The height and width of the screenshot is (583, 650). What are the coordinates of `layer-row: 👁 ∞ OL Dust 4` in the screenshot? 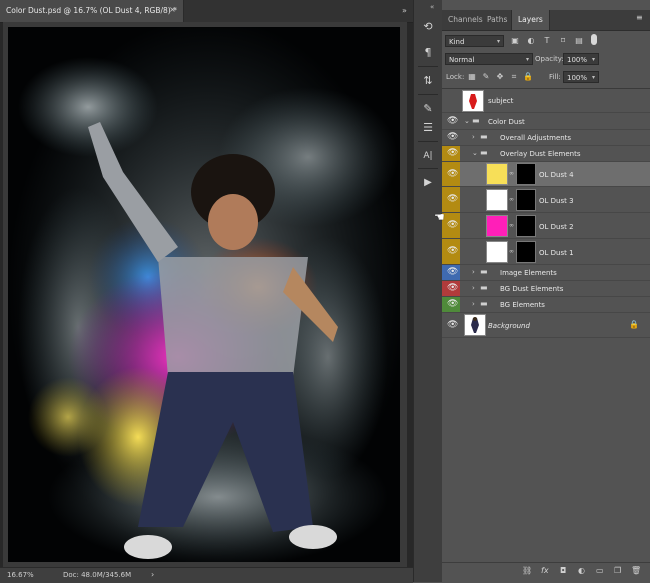 It's located at (546, 174).